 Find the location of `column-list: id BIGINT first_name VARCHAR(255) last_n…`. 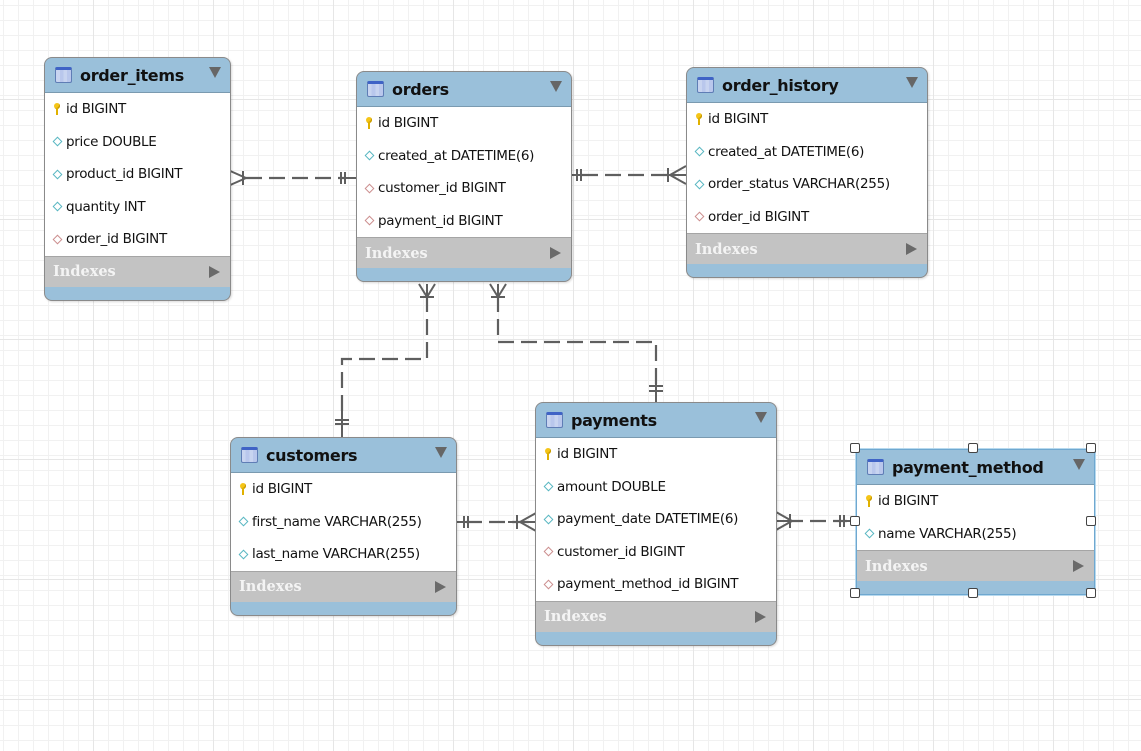

column-list: id BIGINT first_name VARCHAR(255) last_n… is located at coordinates (343, 521).